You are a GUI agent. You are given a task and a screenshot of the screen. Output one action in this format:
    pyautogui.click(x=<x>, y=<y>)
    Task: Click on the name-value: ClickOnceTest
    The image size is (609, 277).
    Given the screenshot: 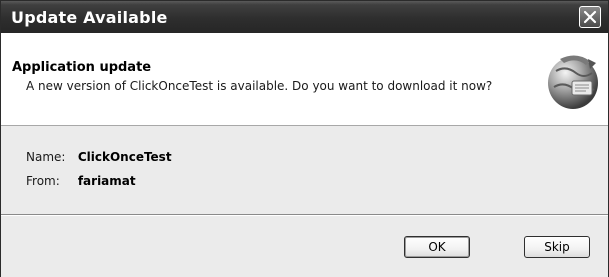 What is the action you would take?
    pyautogui.click(x=124, y=157)
    